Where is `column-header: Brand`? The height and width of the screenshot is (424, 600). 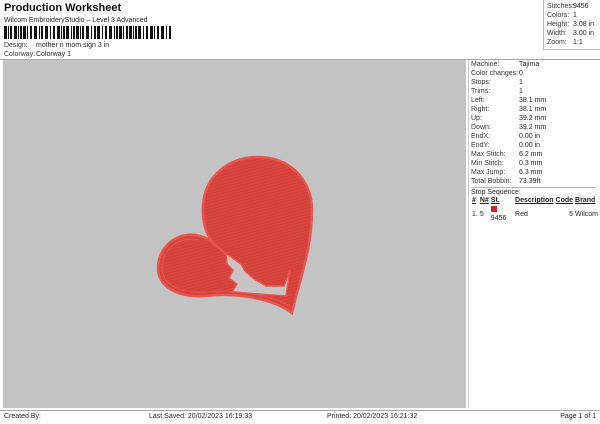 column-header: Brand is located at coordinates (585, 200).